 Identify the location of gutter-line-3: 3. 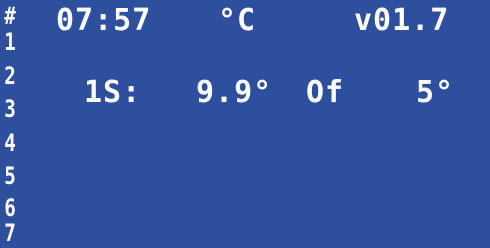
(10, 109).